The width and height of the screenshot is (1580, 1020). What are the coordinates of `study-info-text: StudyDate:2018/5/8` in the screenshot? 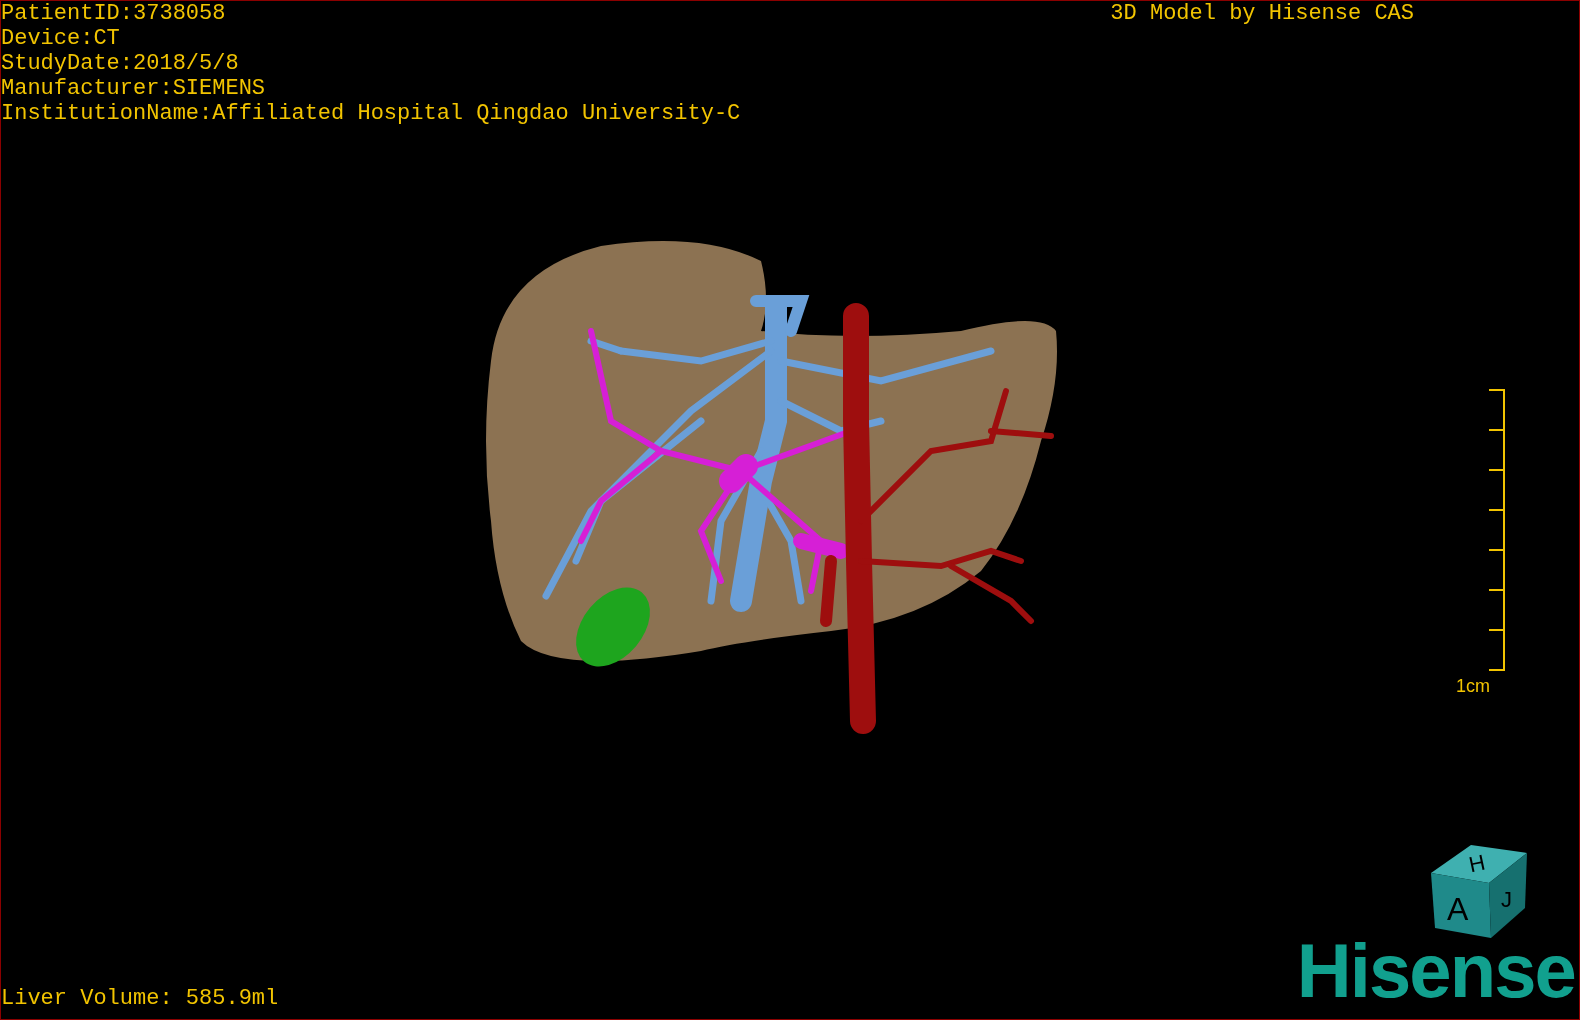 It's located at (120, 63).